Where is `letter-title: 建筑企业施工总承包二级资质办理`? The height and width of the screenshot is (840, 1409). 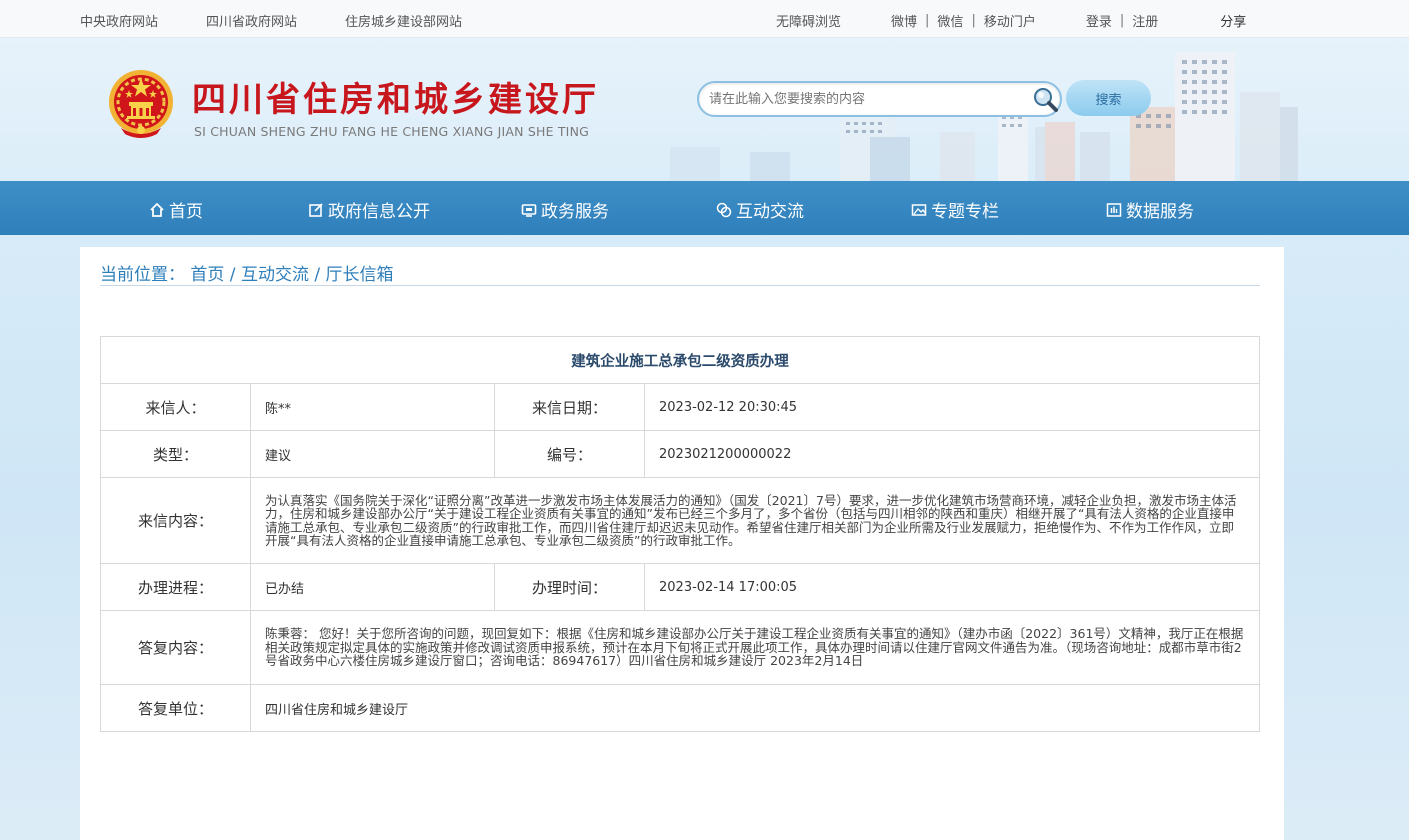
letter-title: 建筑企业施工总承包二级资质办理 is located at coordinates (680, 360).